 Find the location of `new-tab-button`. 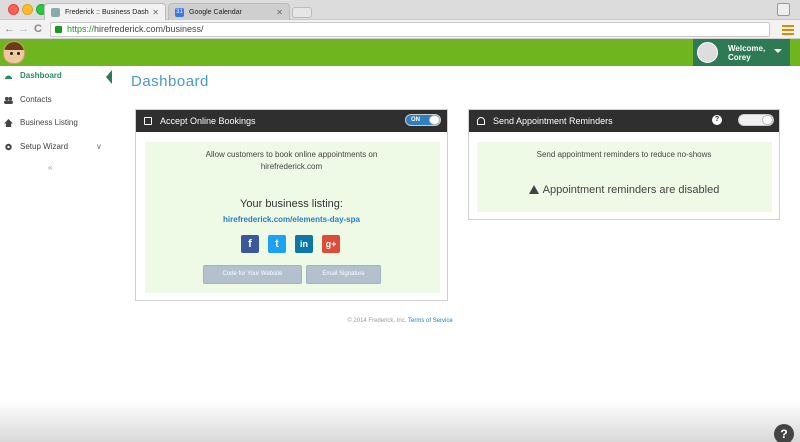

new-tab-button is located at coordinates (302, 12).